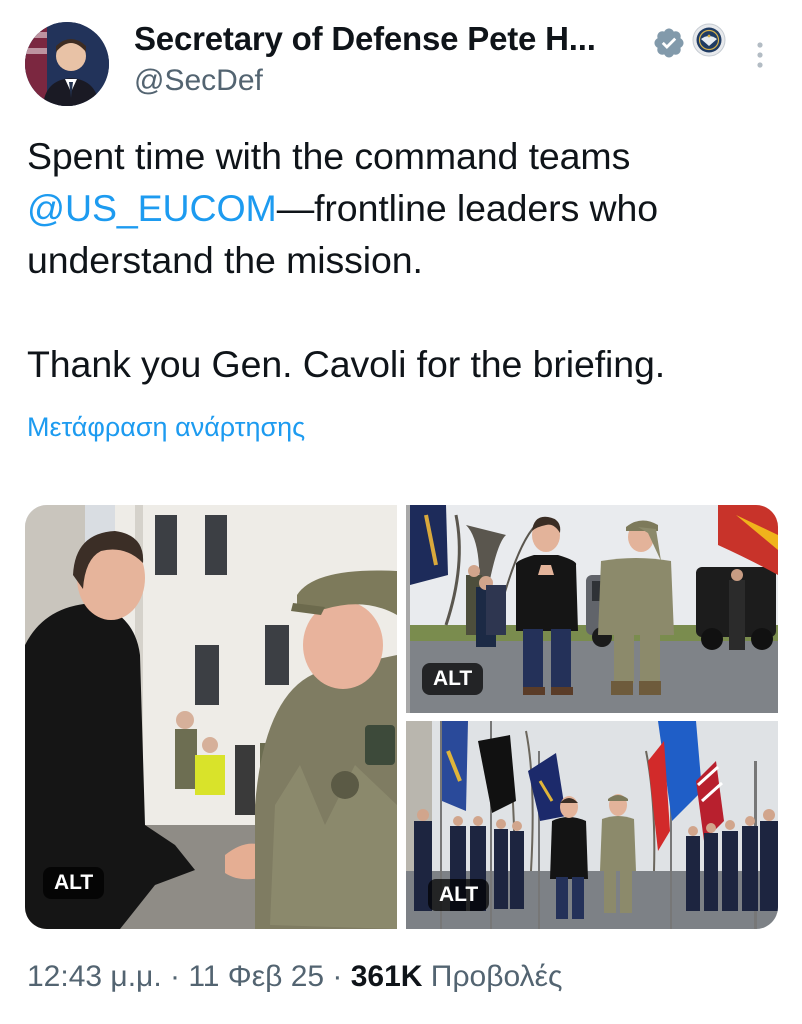  Describe the element at coordinates (386, 976) in the screenshot. I see `views-count: 361K` at that location.